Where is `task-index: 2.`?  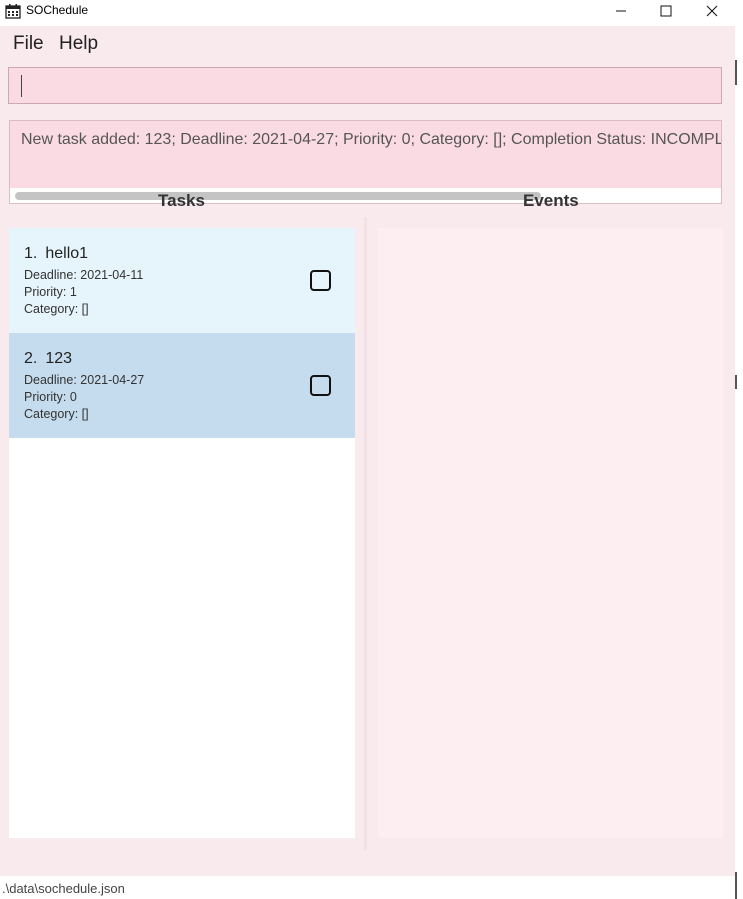
task-index: 2. is located at coordinates (31, 358).